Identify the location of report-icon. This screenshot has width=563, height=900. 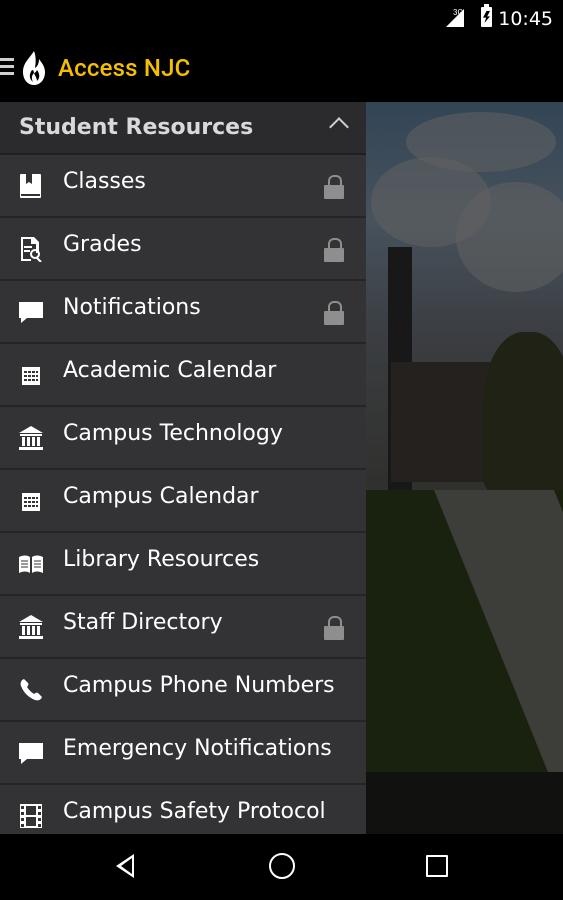
(31, 249).